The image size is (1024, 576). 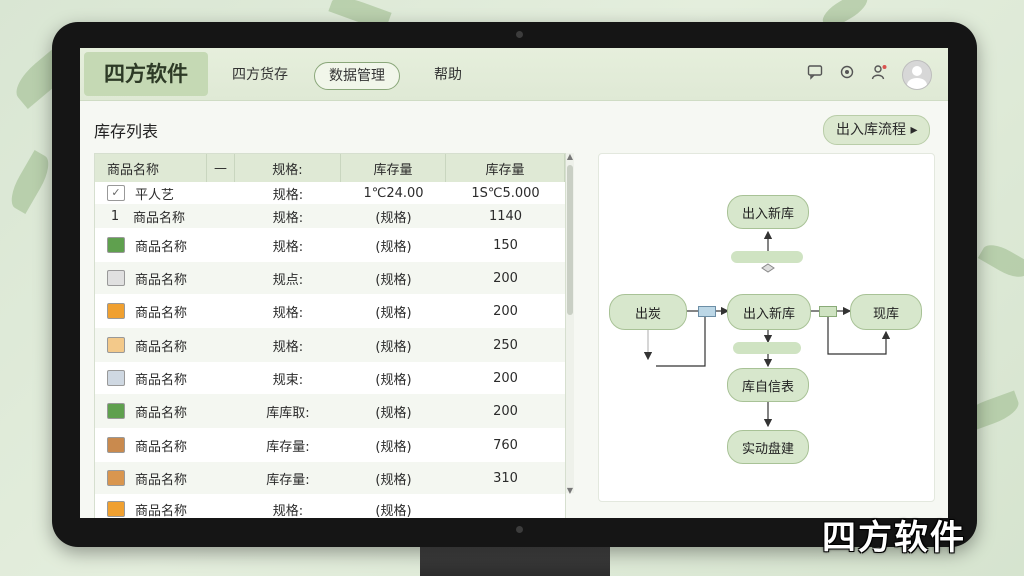 I want to click on flow-node-center: 出入新库, so click(x=769, y=312).